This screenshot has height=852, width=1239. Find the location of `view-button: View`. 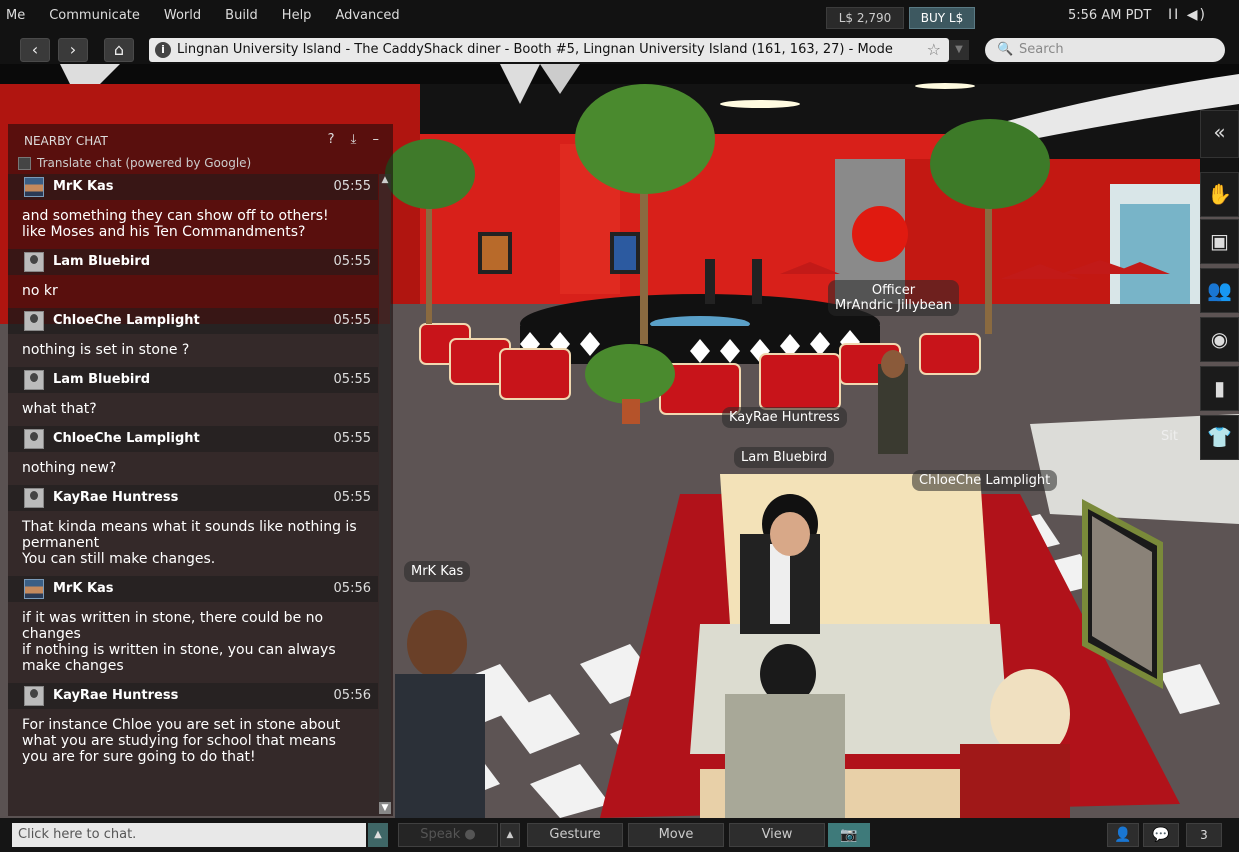

view-button: View is located at coordinates (777, 835).